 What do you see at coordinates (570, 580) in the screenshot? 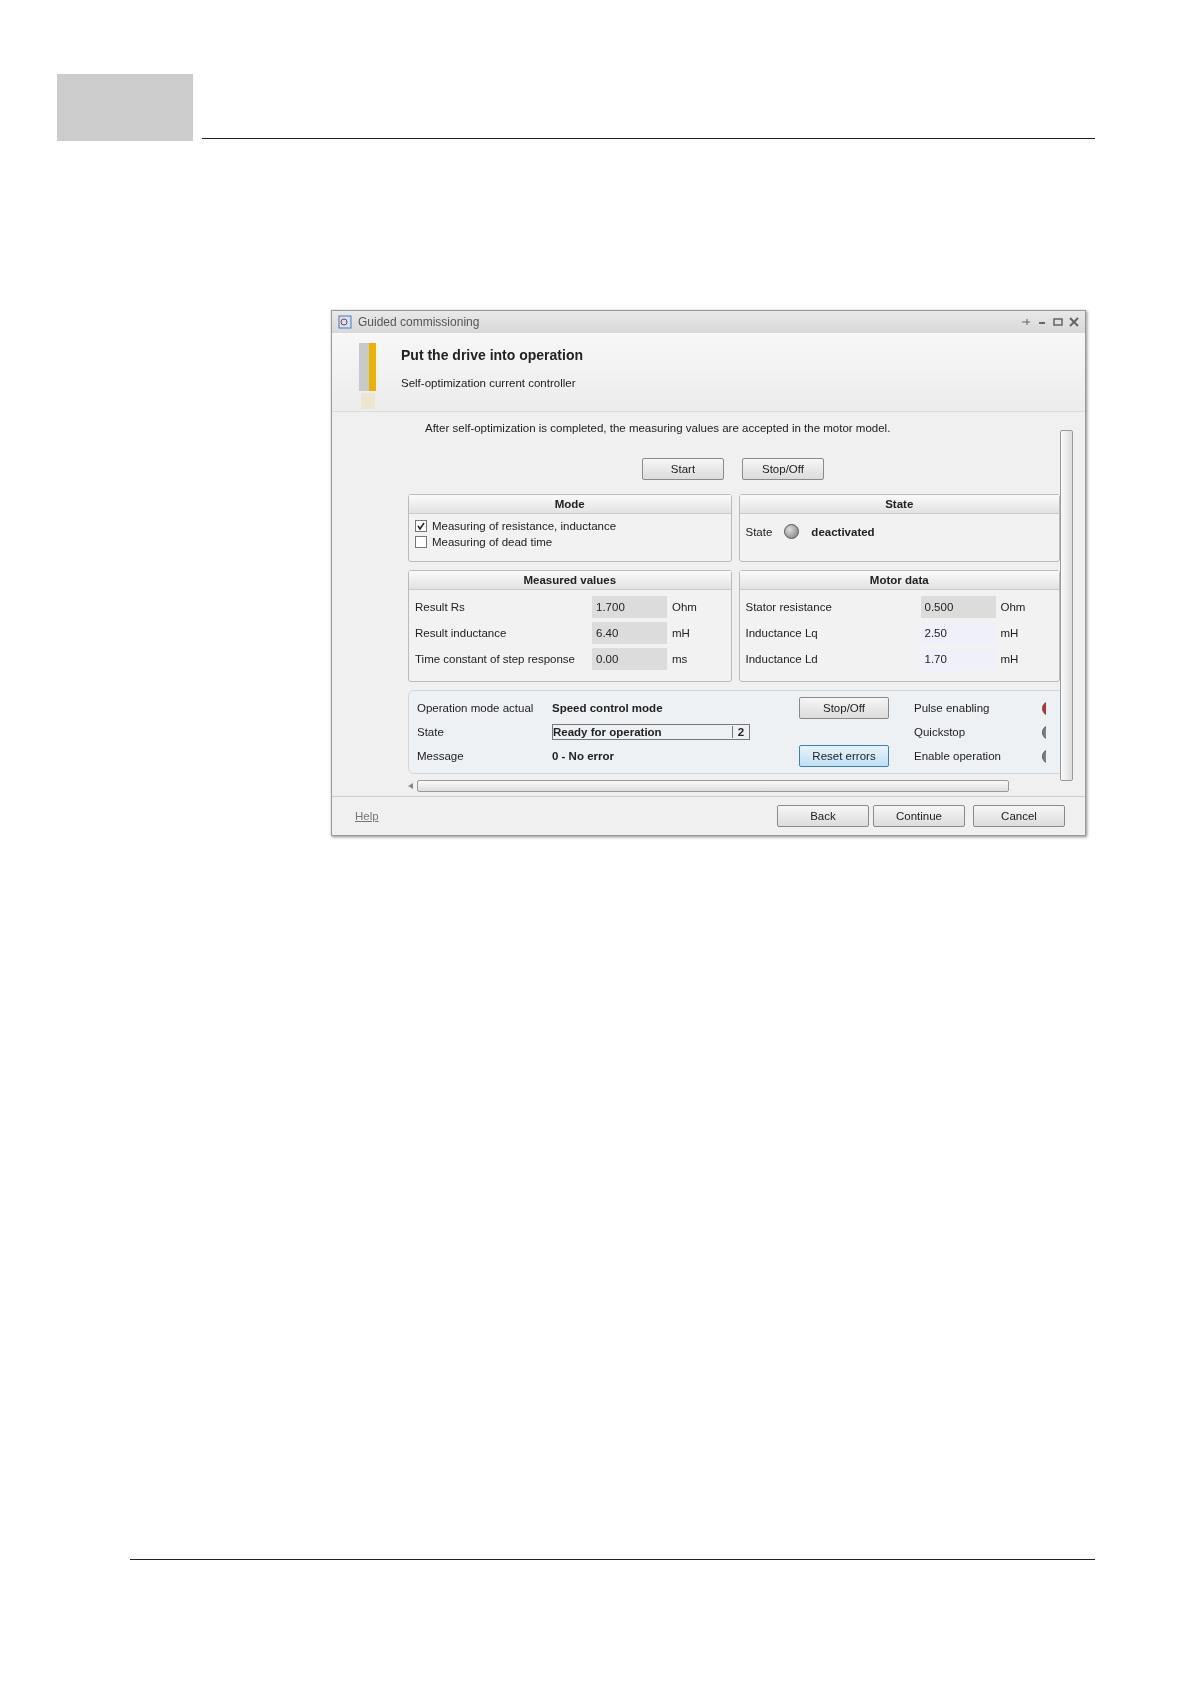
I see `panel-title: Measured values` at bounding box center [570, 580].